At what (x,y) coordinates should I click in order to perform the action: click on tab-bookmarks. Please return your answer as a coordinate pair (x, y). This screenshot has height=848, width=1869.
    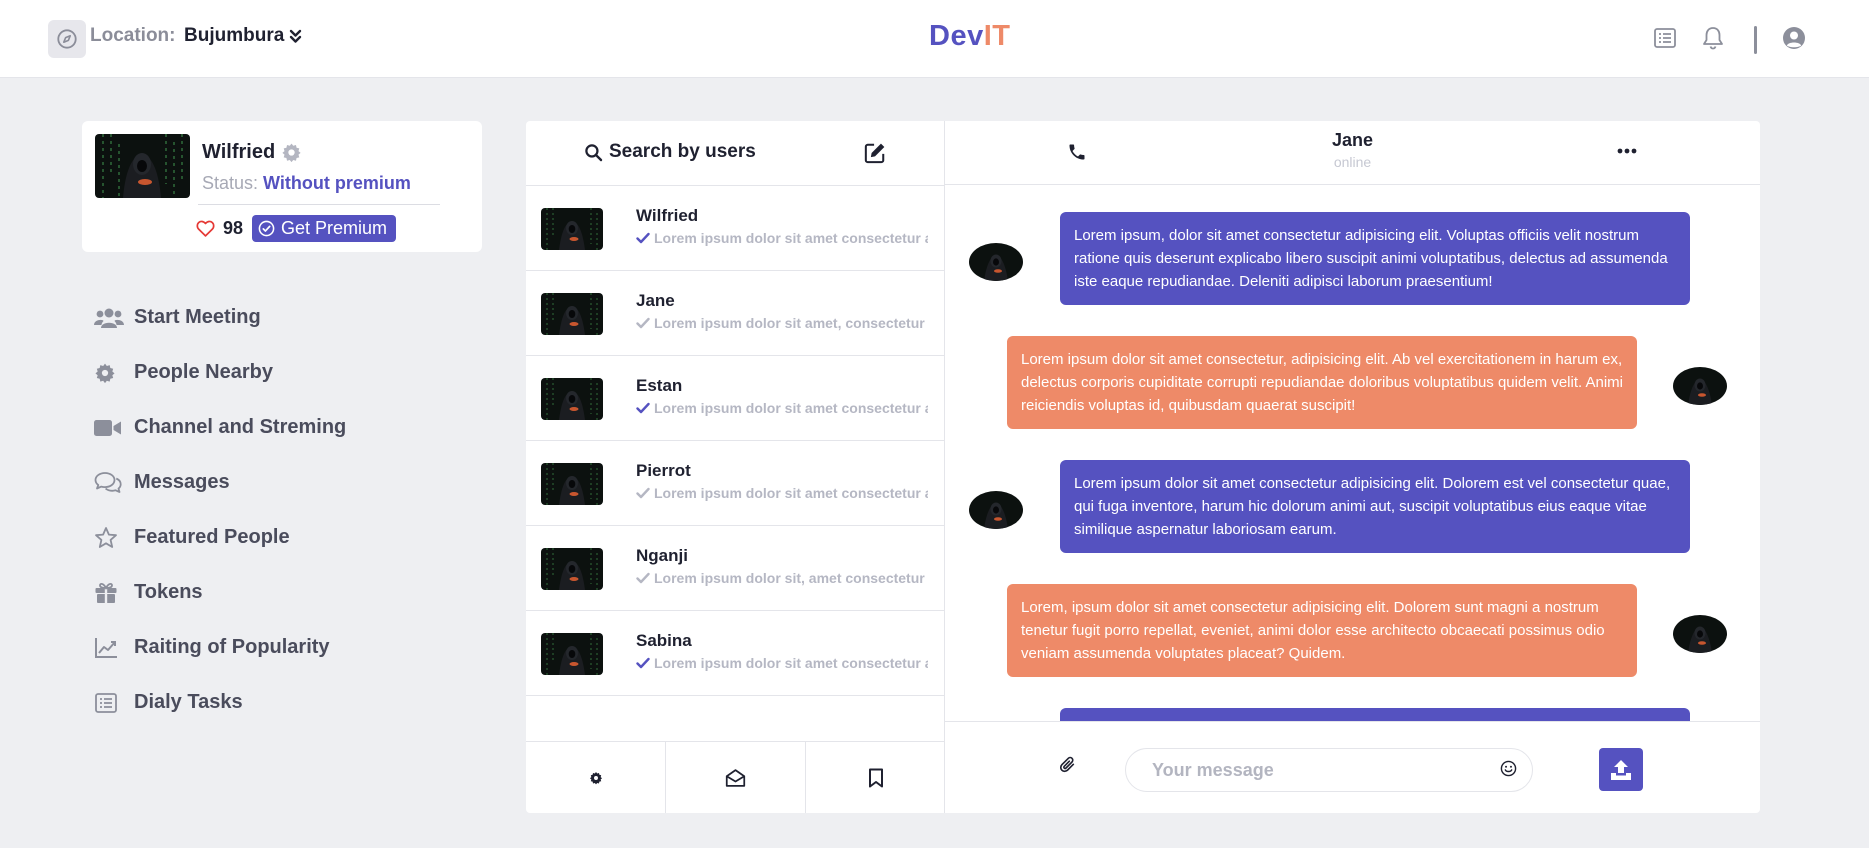
    Looking at the image, I should click on (875, 777).